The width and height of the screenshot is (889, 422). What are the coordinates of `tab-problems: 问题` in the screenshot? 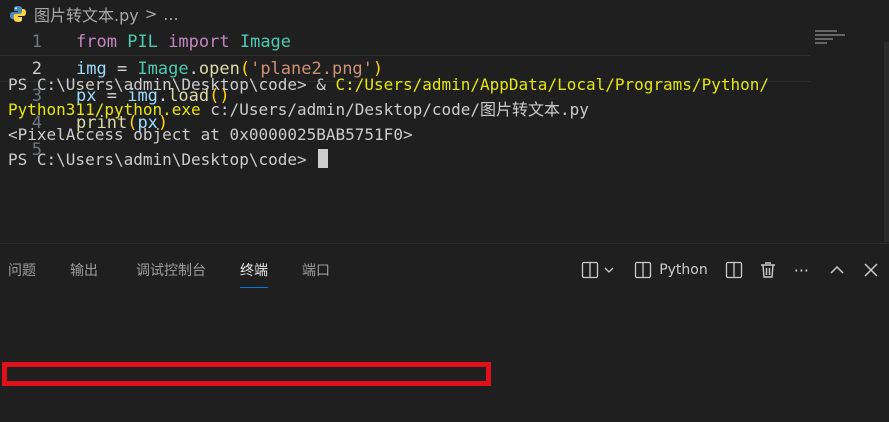 It's located at (22, 270).